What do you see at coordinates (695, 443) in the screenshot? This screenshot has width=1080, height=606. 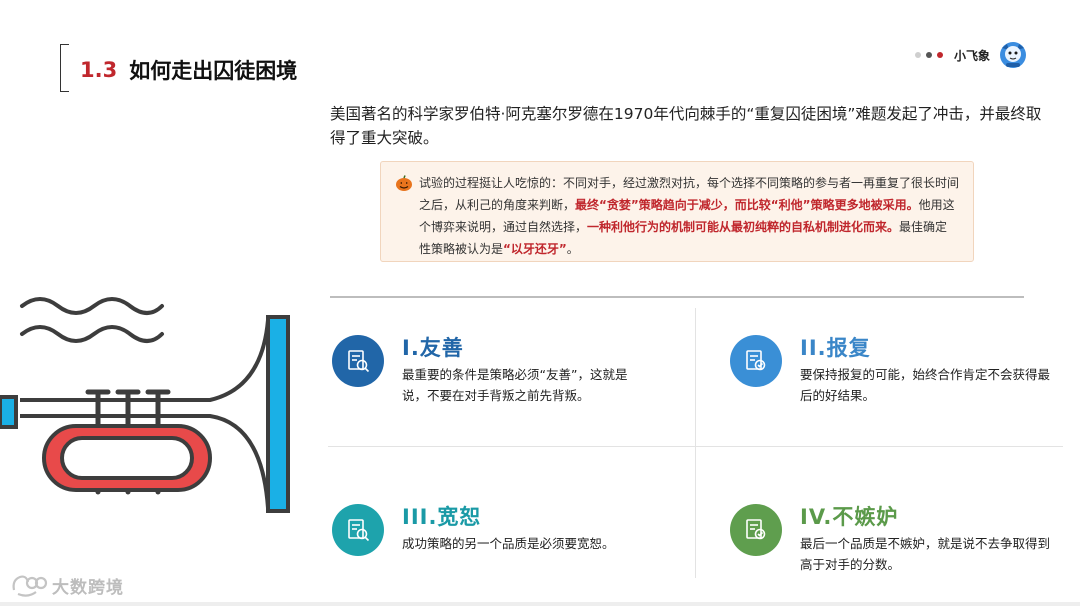 I see `grid-vertical-line` at bounding box center [695, 443].